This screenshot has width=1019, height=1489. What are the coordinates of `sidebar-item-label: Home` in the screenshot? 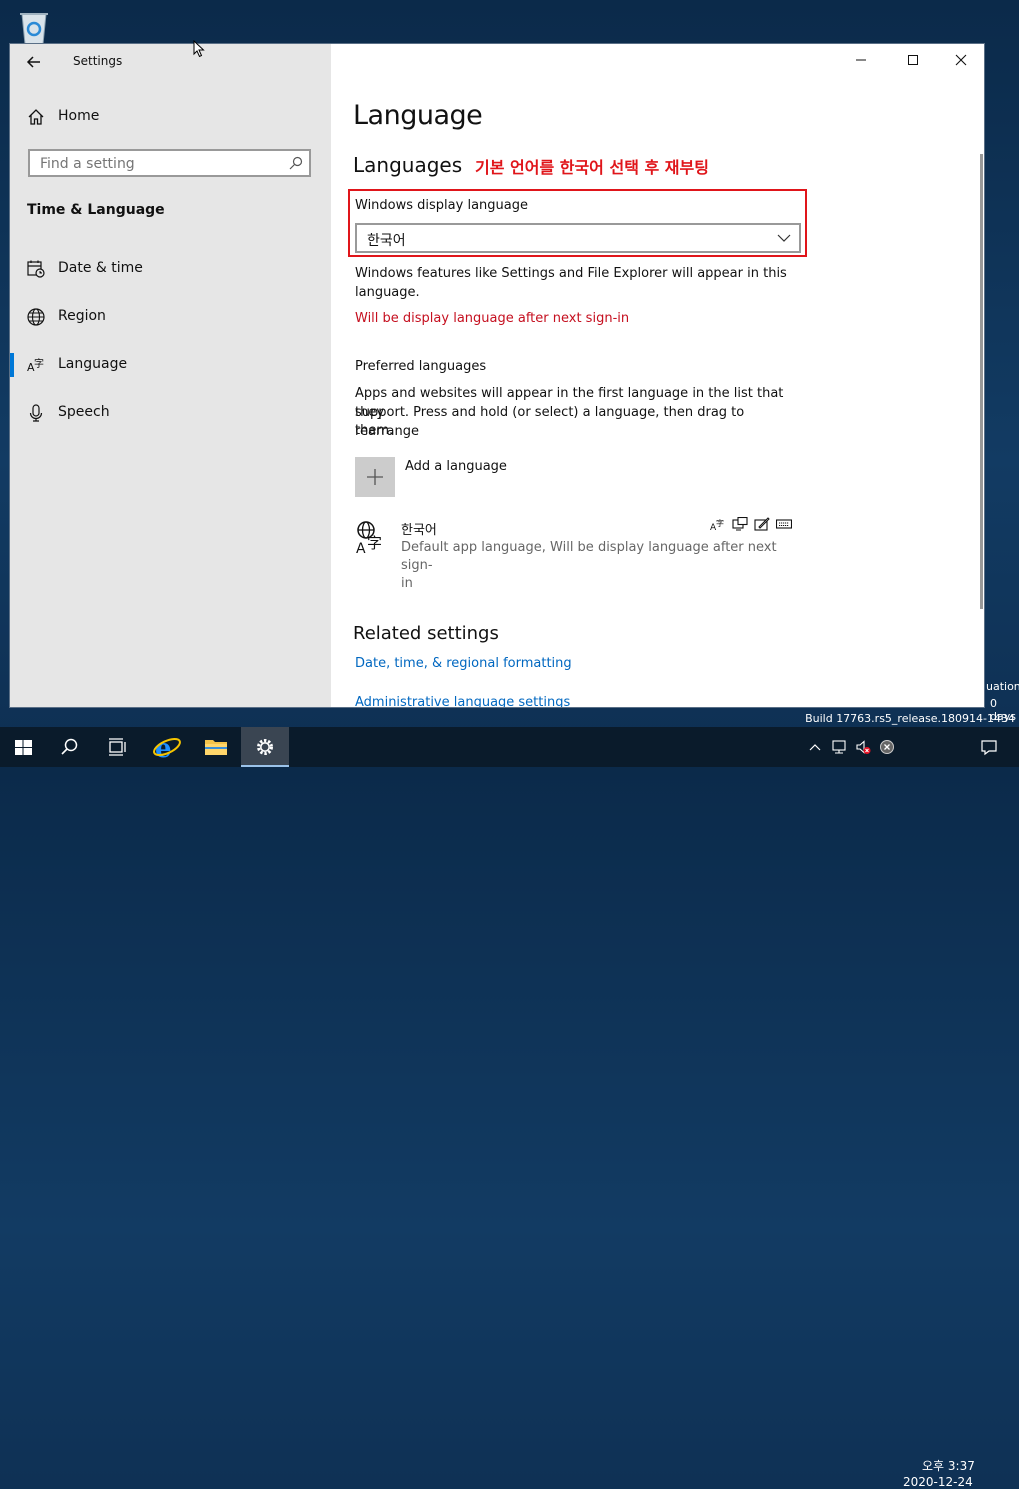 It's located at (79, 116).